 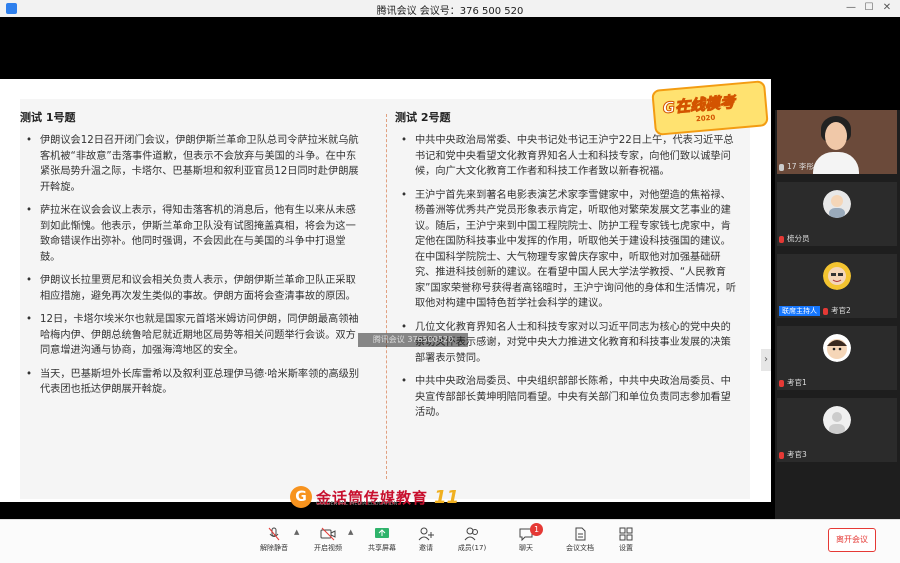 What do you see at coordinates (471, 534) in the screenshot?
I see `members-icon` at bounding box center [471, 534].